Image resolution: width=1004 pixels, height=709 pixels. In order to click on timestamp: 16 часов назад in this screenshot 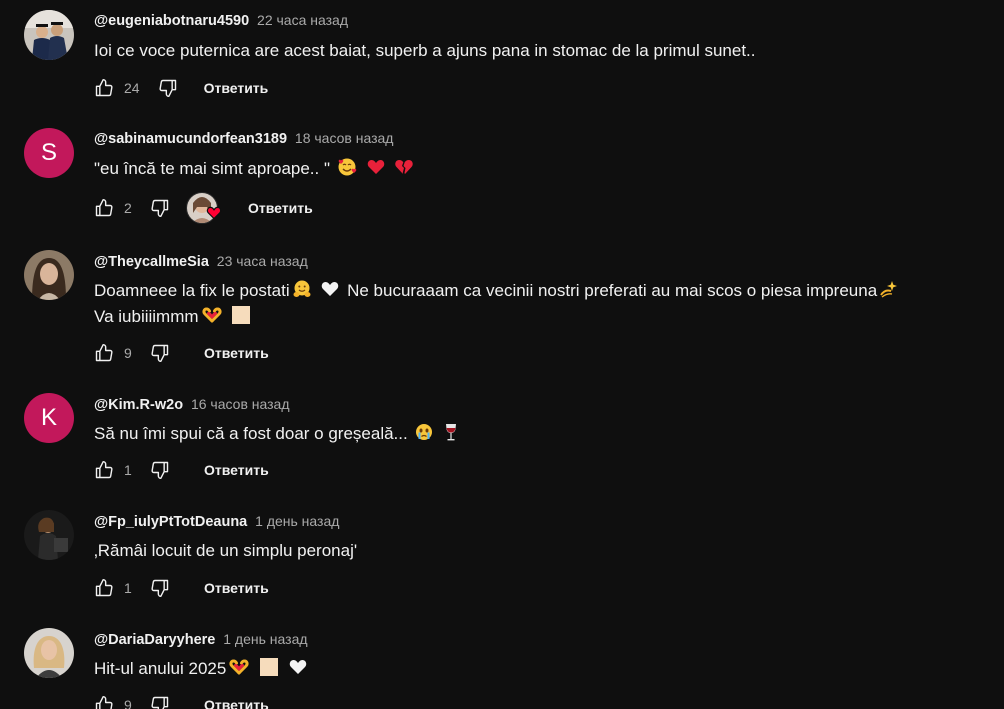, I will do `click(240, 404)`.